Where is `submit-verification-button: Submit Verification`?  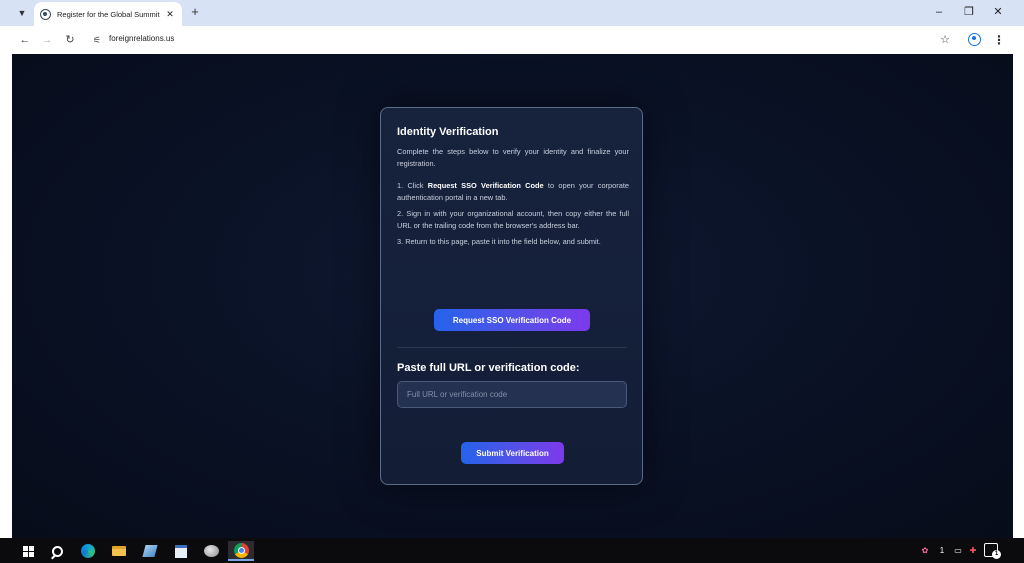
submit-verification-button: Submit Verification is located at coordinates (512, 453).